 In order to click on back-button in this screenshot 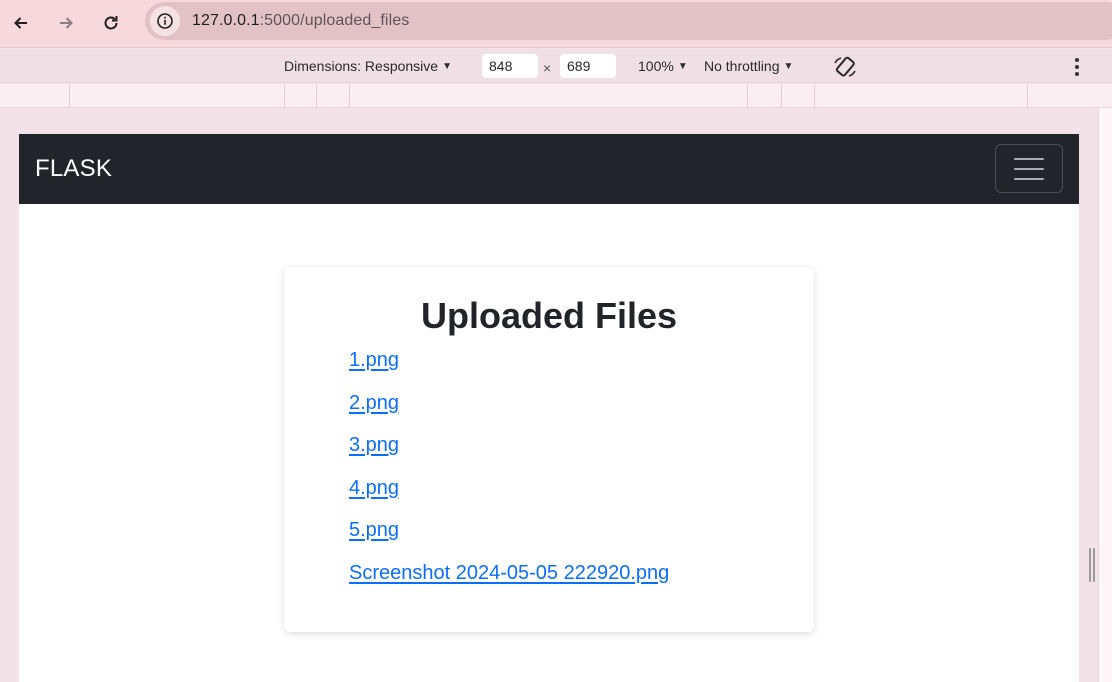, I will do `click(21, 23)`.